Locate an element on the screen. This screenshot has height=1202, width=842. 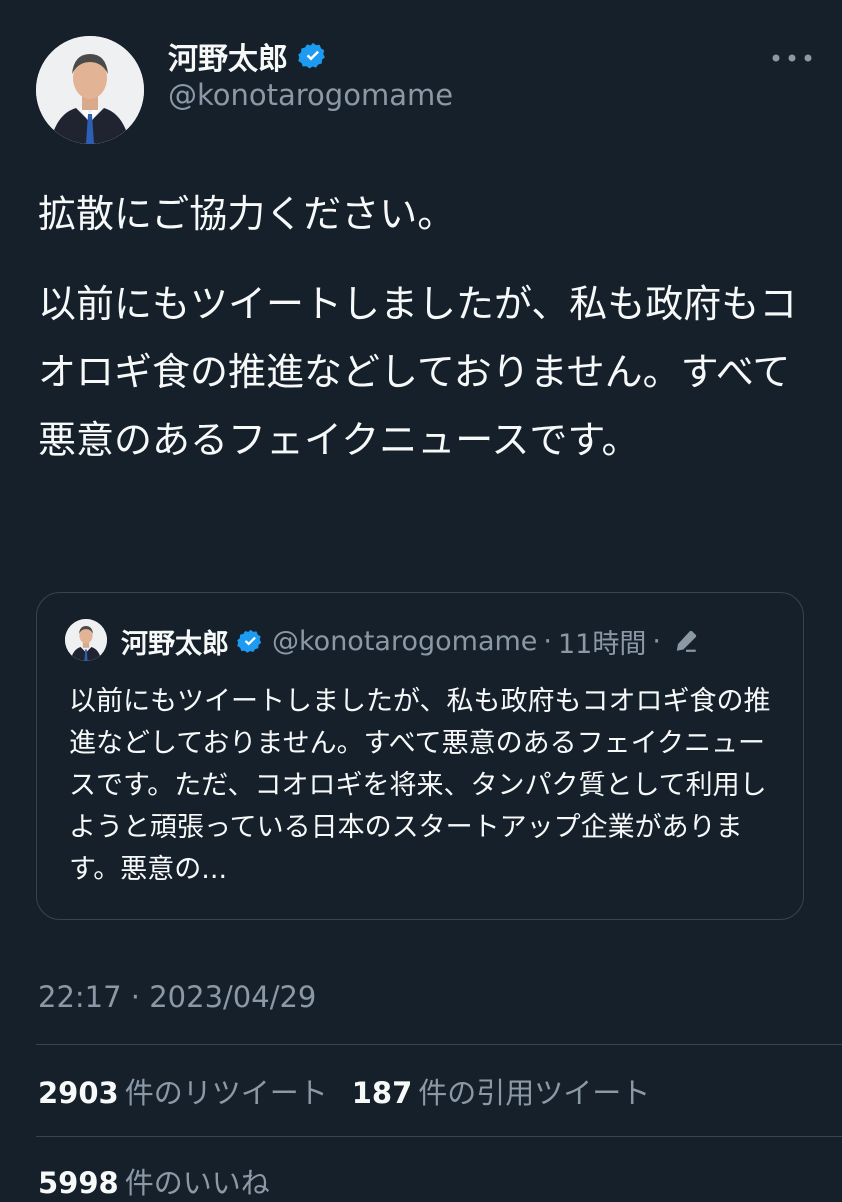
author-name-row: 河野太郎 is located at coordinates (248, 56).